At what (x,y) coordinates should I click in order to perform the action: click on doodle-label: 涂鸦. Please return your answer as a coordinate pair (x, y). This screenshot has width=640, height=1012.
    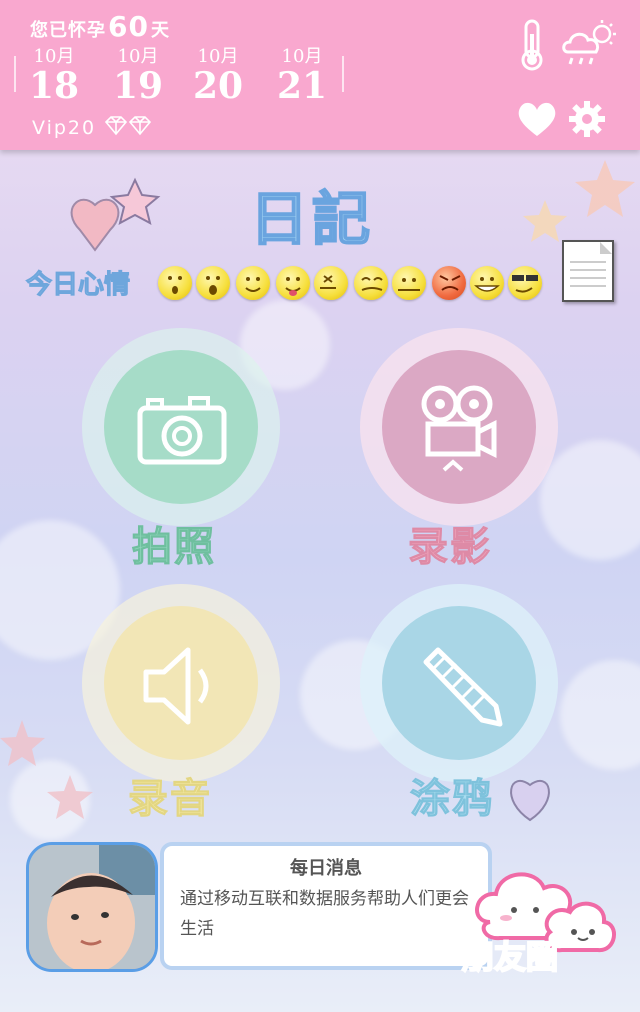
    Looking at the image, I should click on (452, 795).